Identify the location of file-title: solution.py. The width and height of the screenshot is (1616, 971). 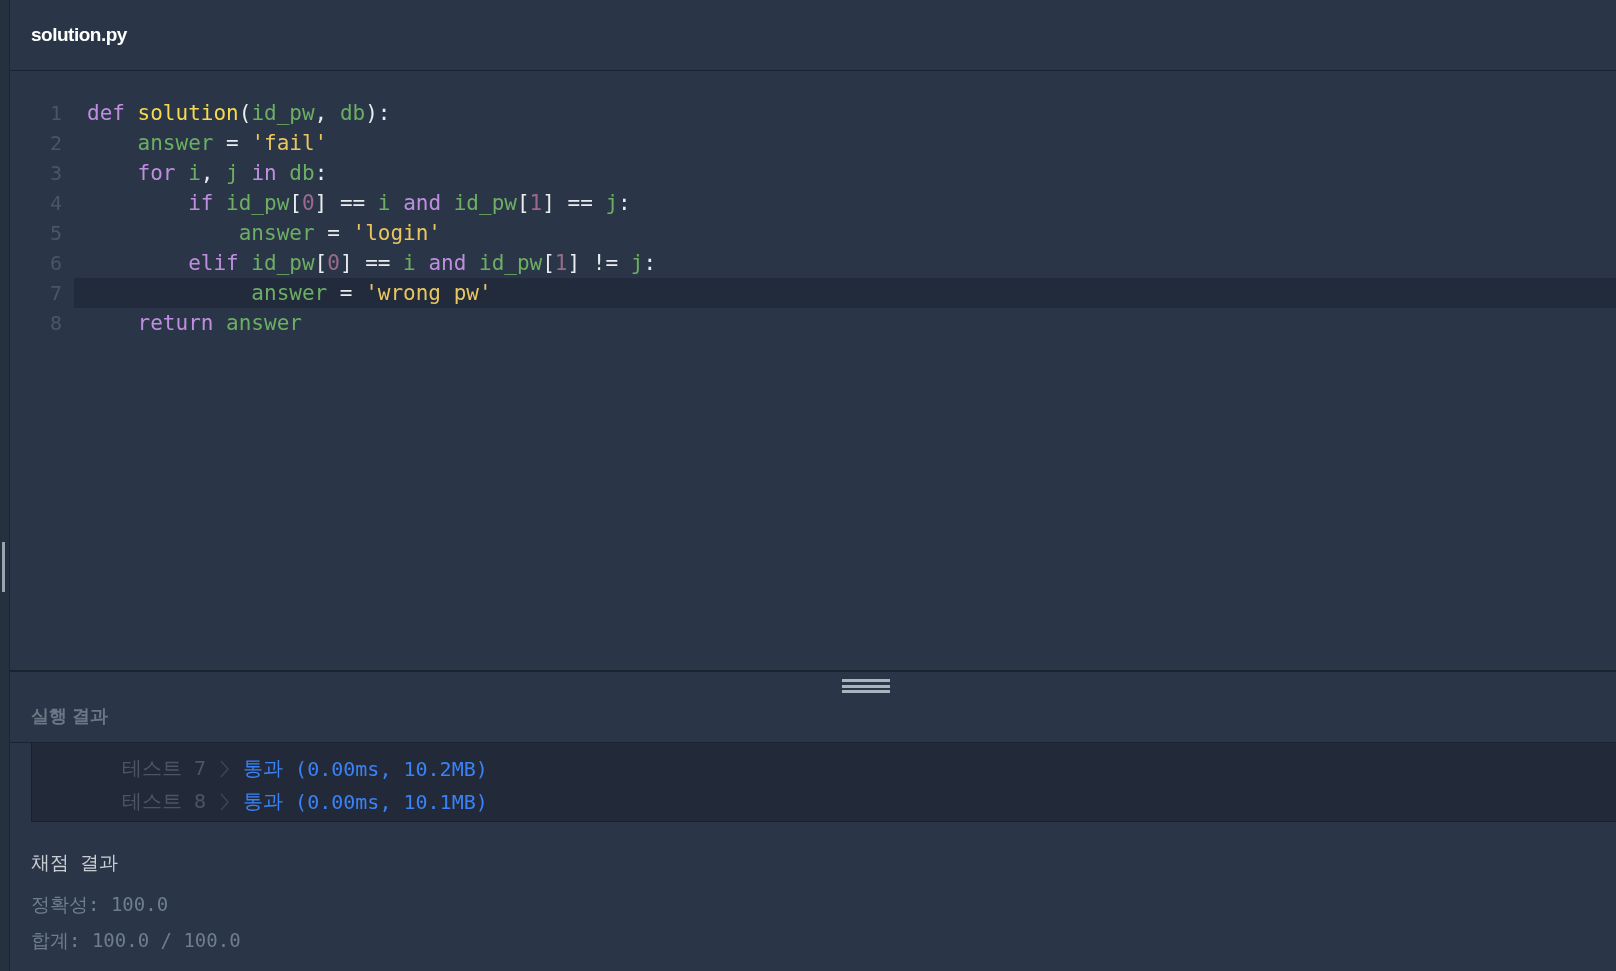
(79, 35).